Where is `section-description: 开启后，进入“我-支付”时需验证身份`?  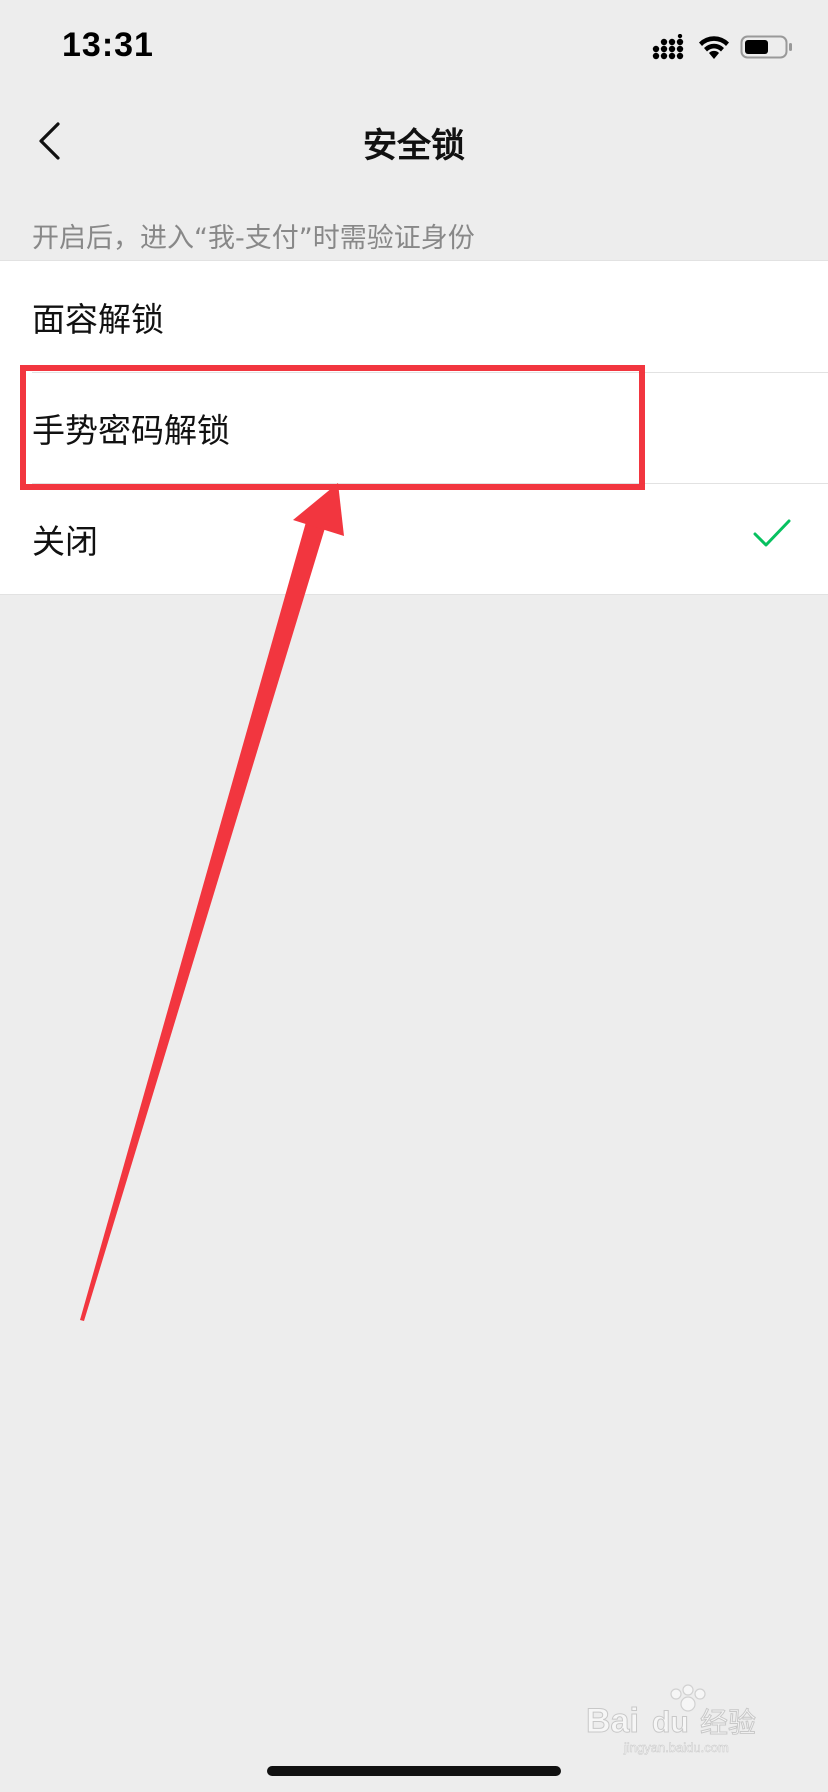 section-description: 开启后，进入“我-支付”时需验证身份 is located at coordinates (253, 238).